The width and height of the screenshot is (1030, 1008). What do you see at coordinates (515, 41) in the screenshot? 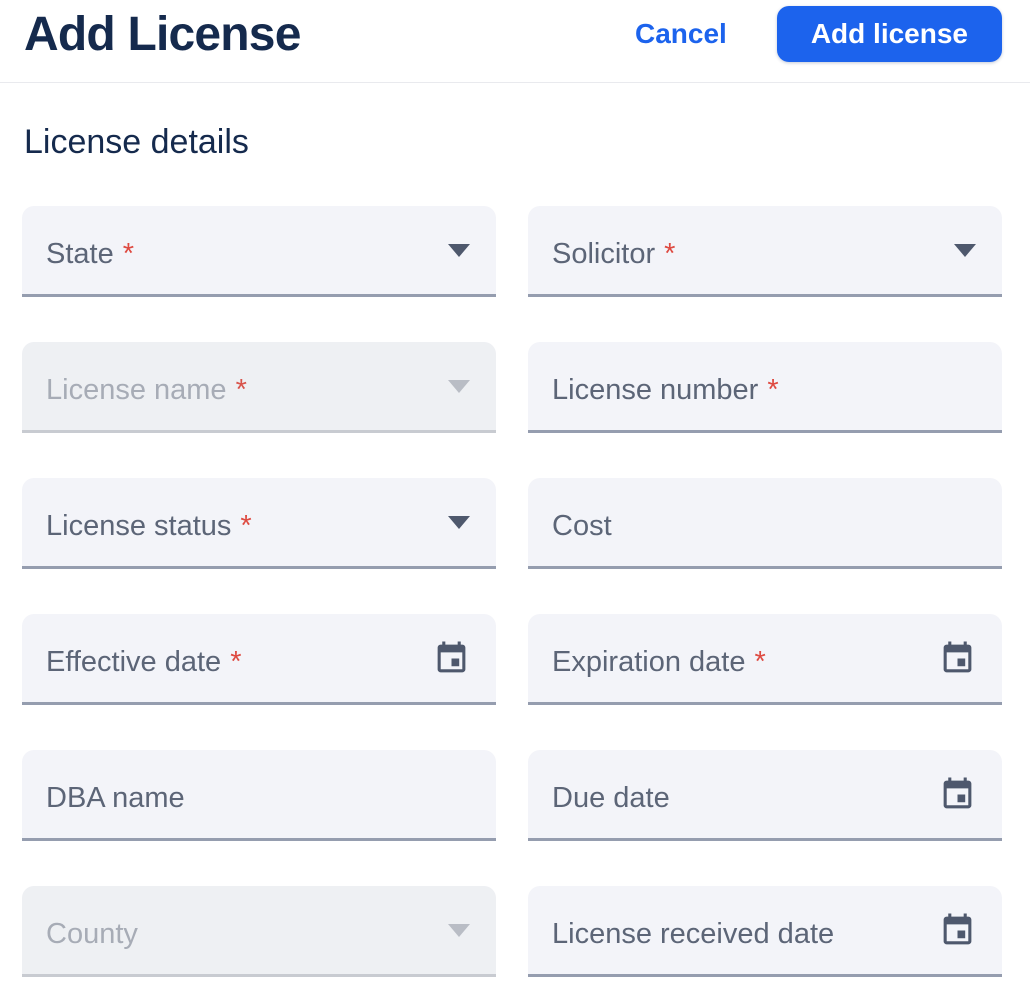
I see `header: Add License Cancel Add license` at bounding box center [515, 41].